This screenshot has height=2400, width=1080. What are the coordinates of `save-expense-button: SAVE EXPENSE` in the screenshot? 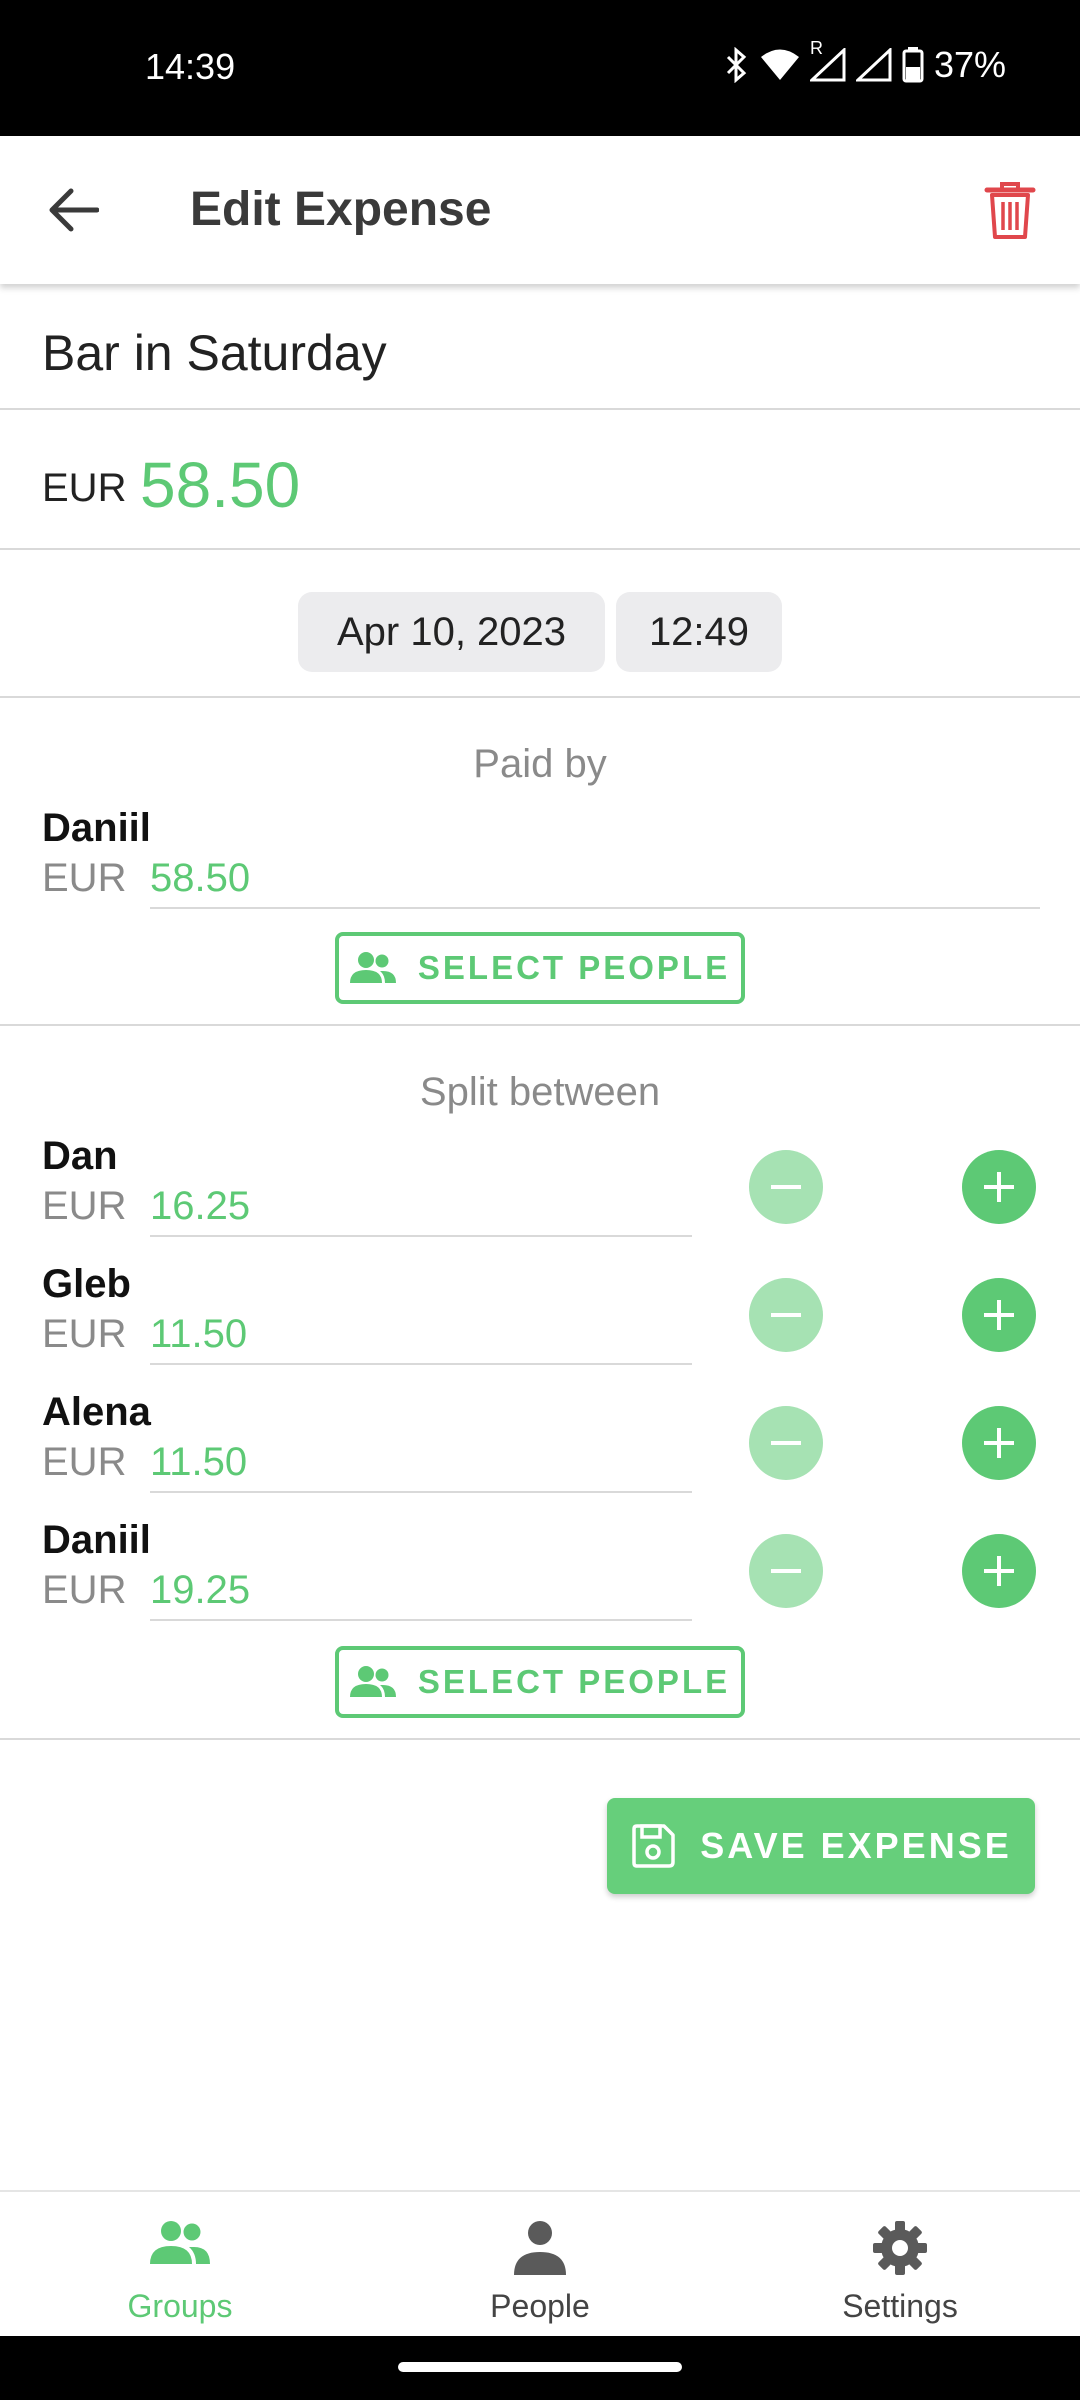 It's located at (821, 1846).